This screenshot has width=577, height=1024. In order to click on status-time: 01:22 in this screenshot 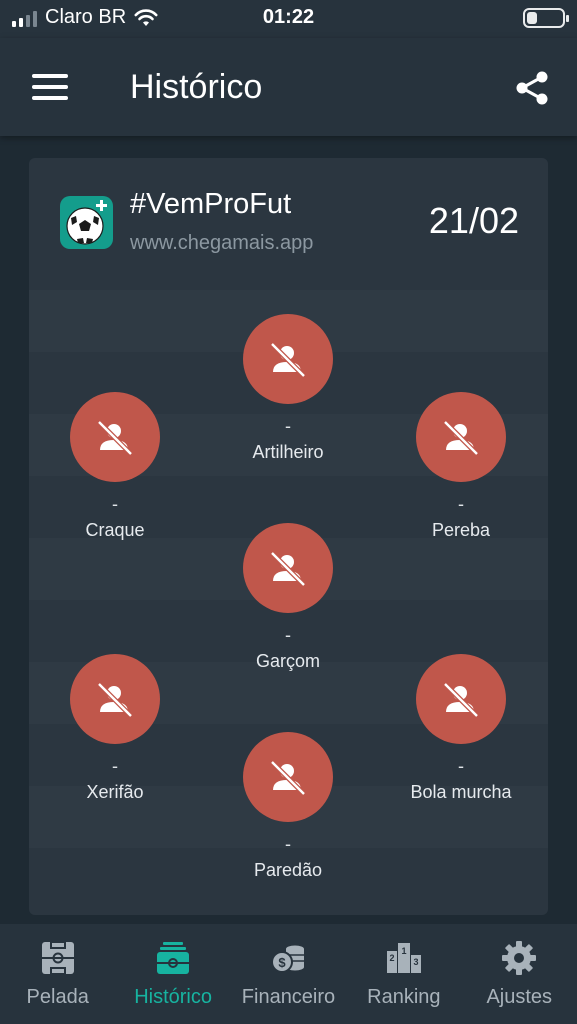, I will do `click(288, 17)`.